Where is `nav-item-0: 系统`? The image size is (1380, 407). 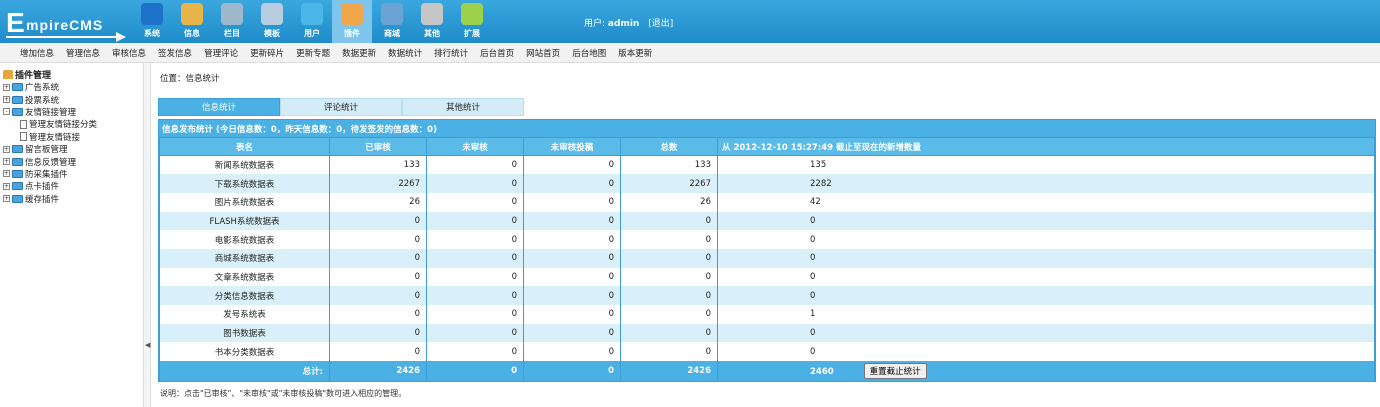
nav-item-0: 系统 is located at coordinates (152, 21).